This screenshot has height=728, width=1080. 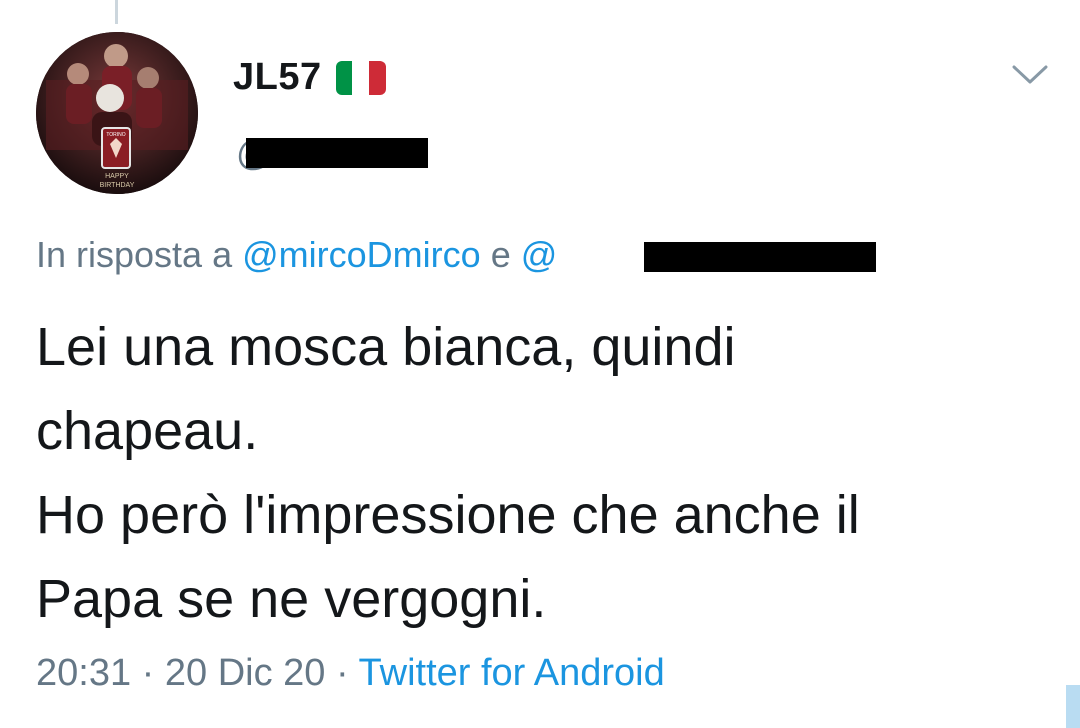 What do you see at coordinates (277, 77) in the screenshot?
I see `display-name-text: JL57` at bounding box center [277, 77].